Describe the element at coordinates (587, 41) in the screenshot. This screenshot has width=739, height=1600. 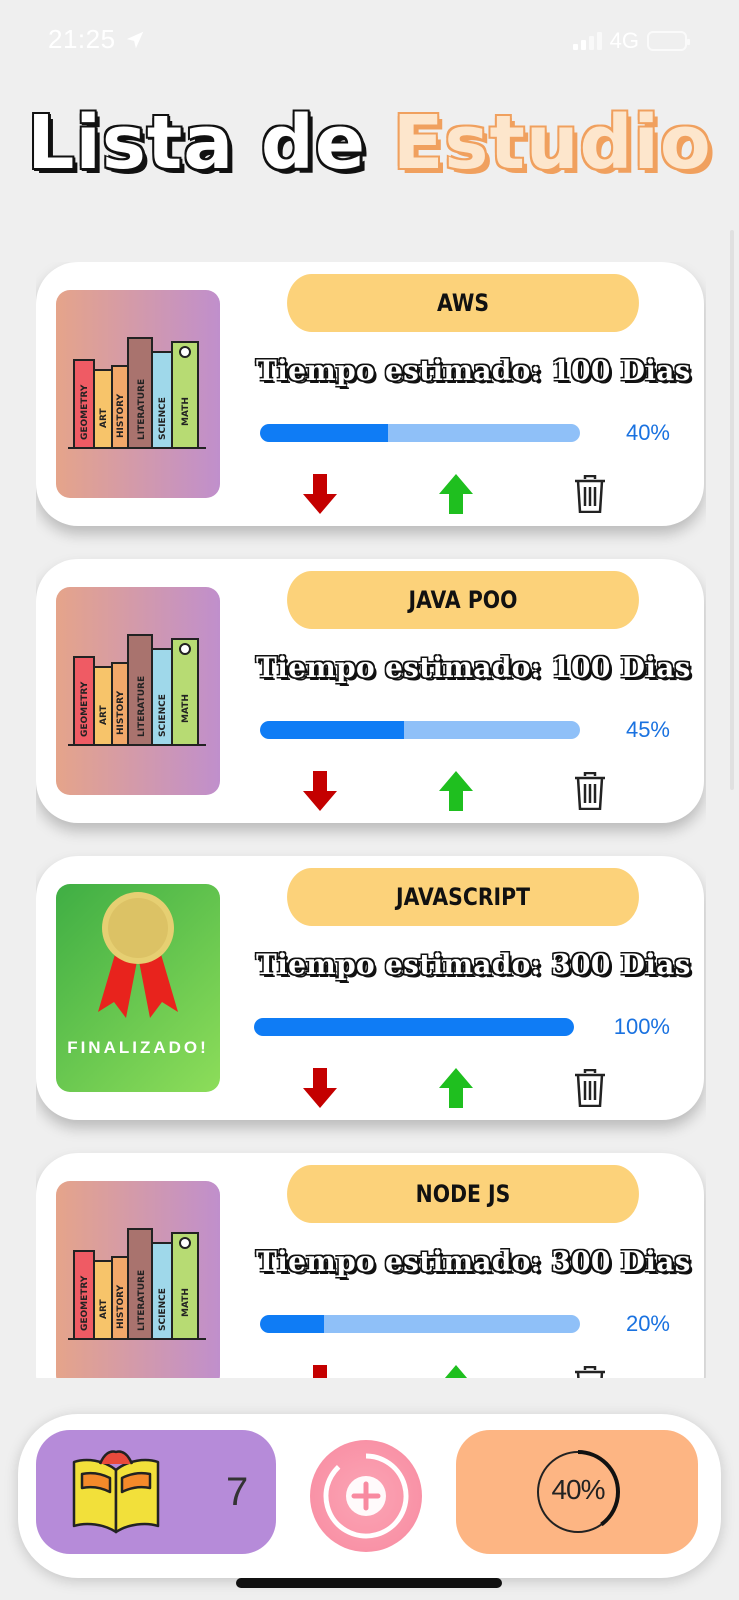
I see `signal-icon` at that location.